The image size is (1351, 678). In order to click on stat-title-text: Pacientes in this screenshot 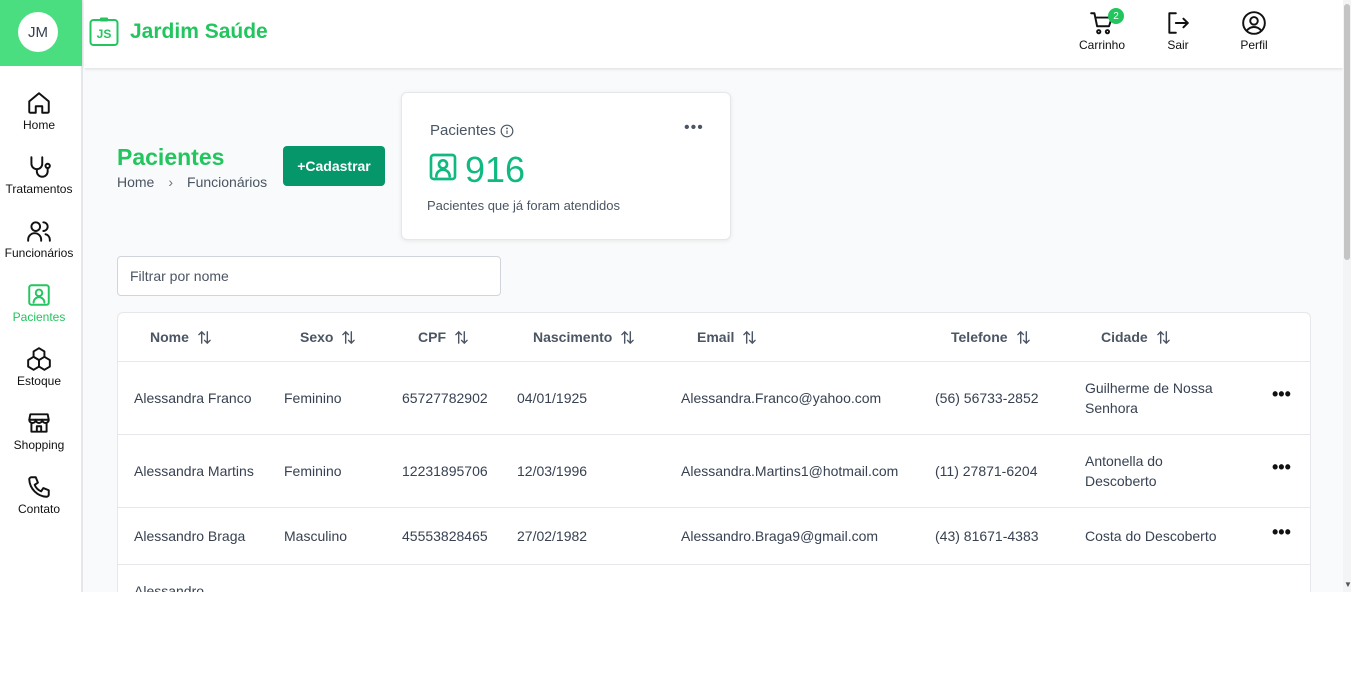, I will do `click(463, 130)`.